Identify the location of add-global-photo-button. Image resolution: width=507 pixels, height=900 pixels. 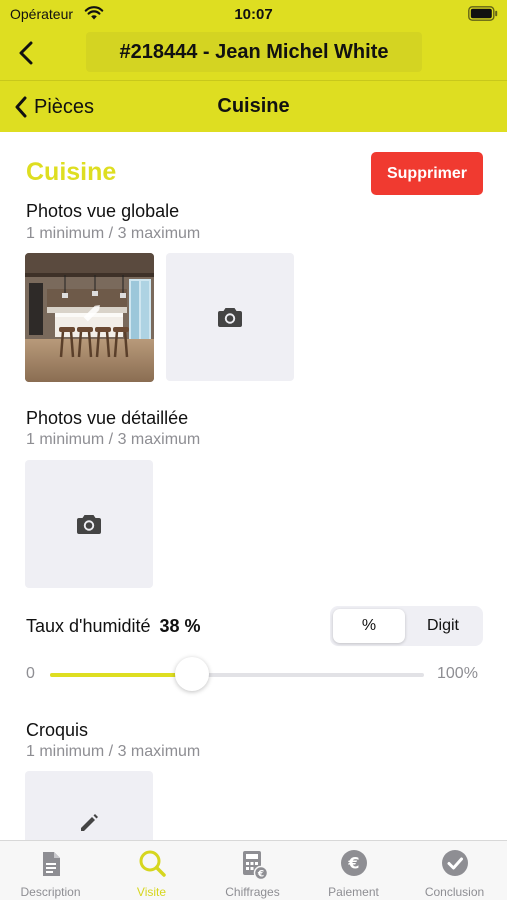
(230, 317).